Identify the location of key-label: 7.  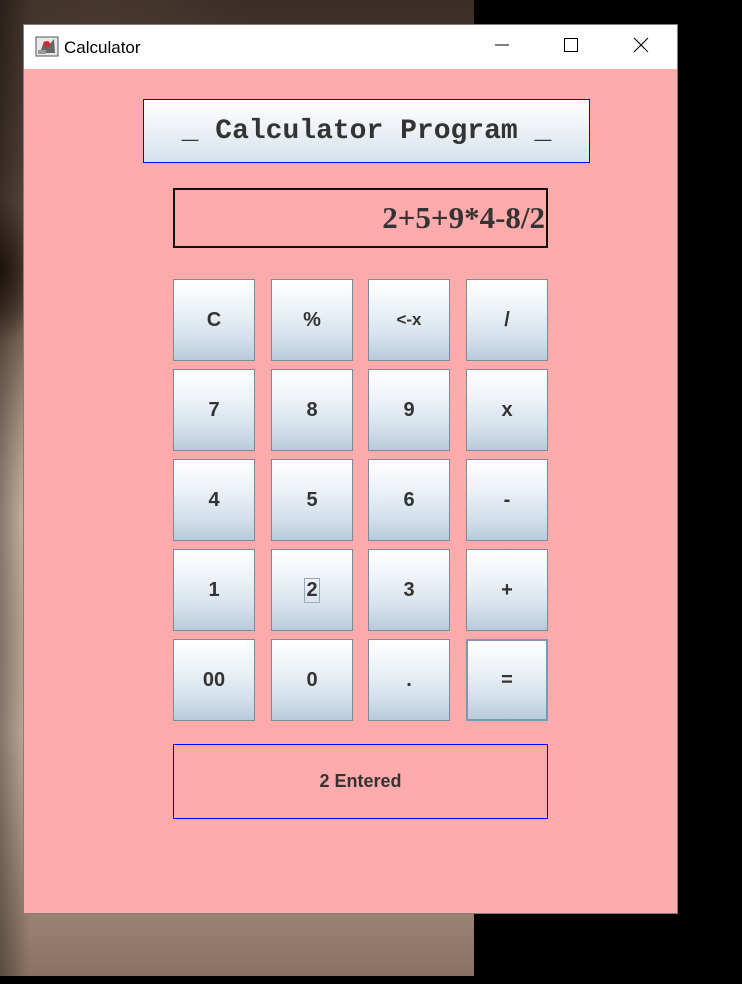
(214, 409).